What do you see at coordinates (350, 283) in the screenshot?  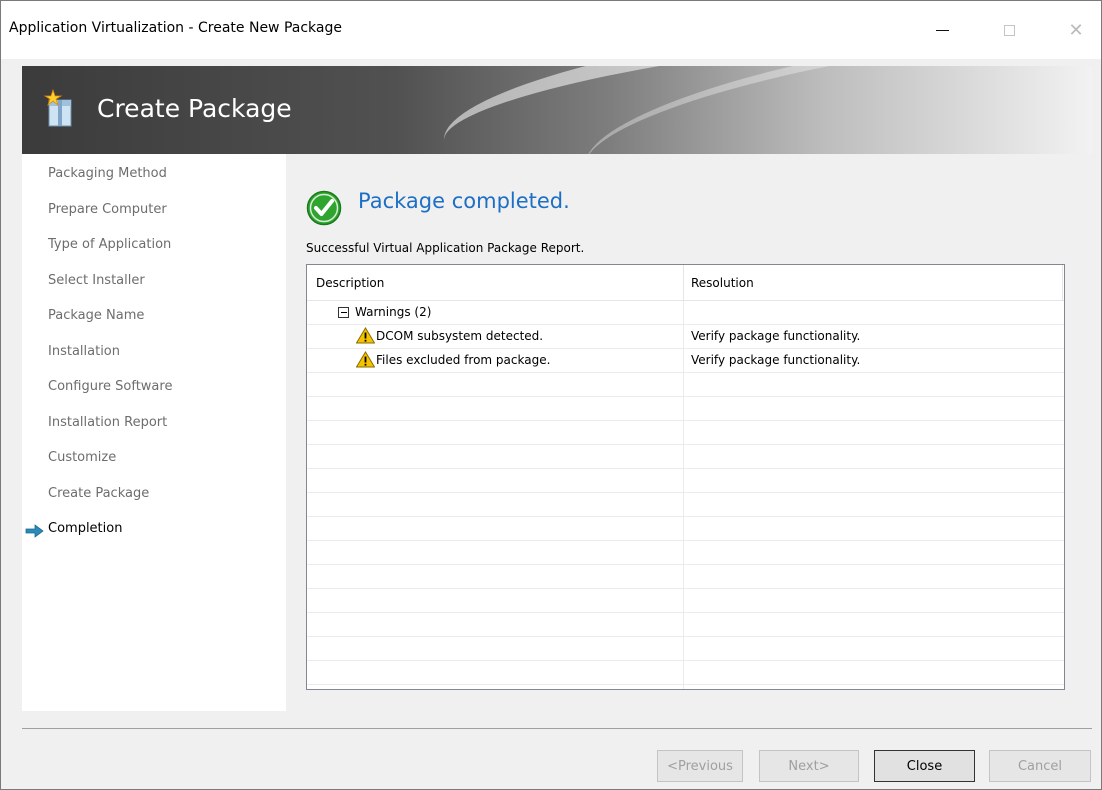 I see `column-header-description: Description` at bounding box center [350, 283].